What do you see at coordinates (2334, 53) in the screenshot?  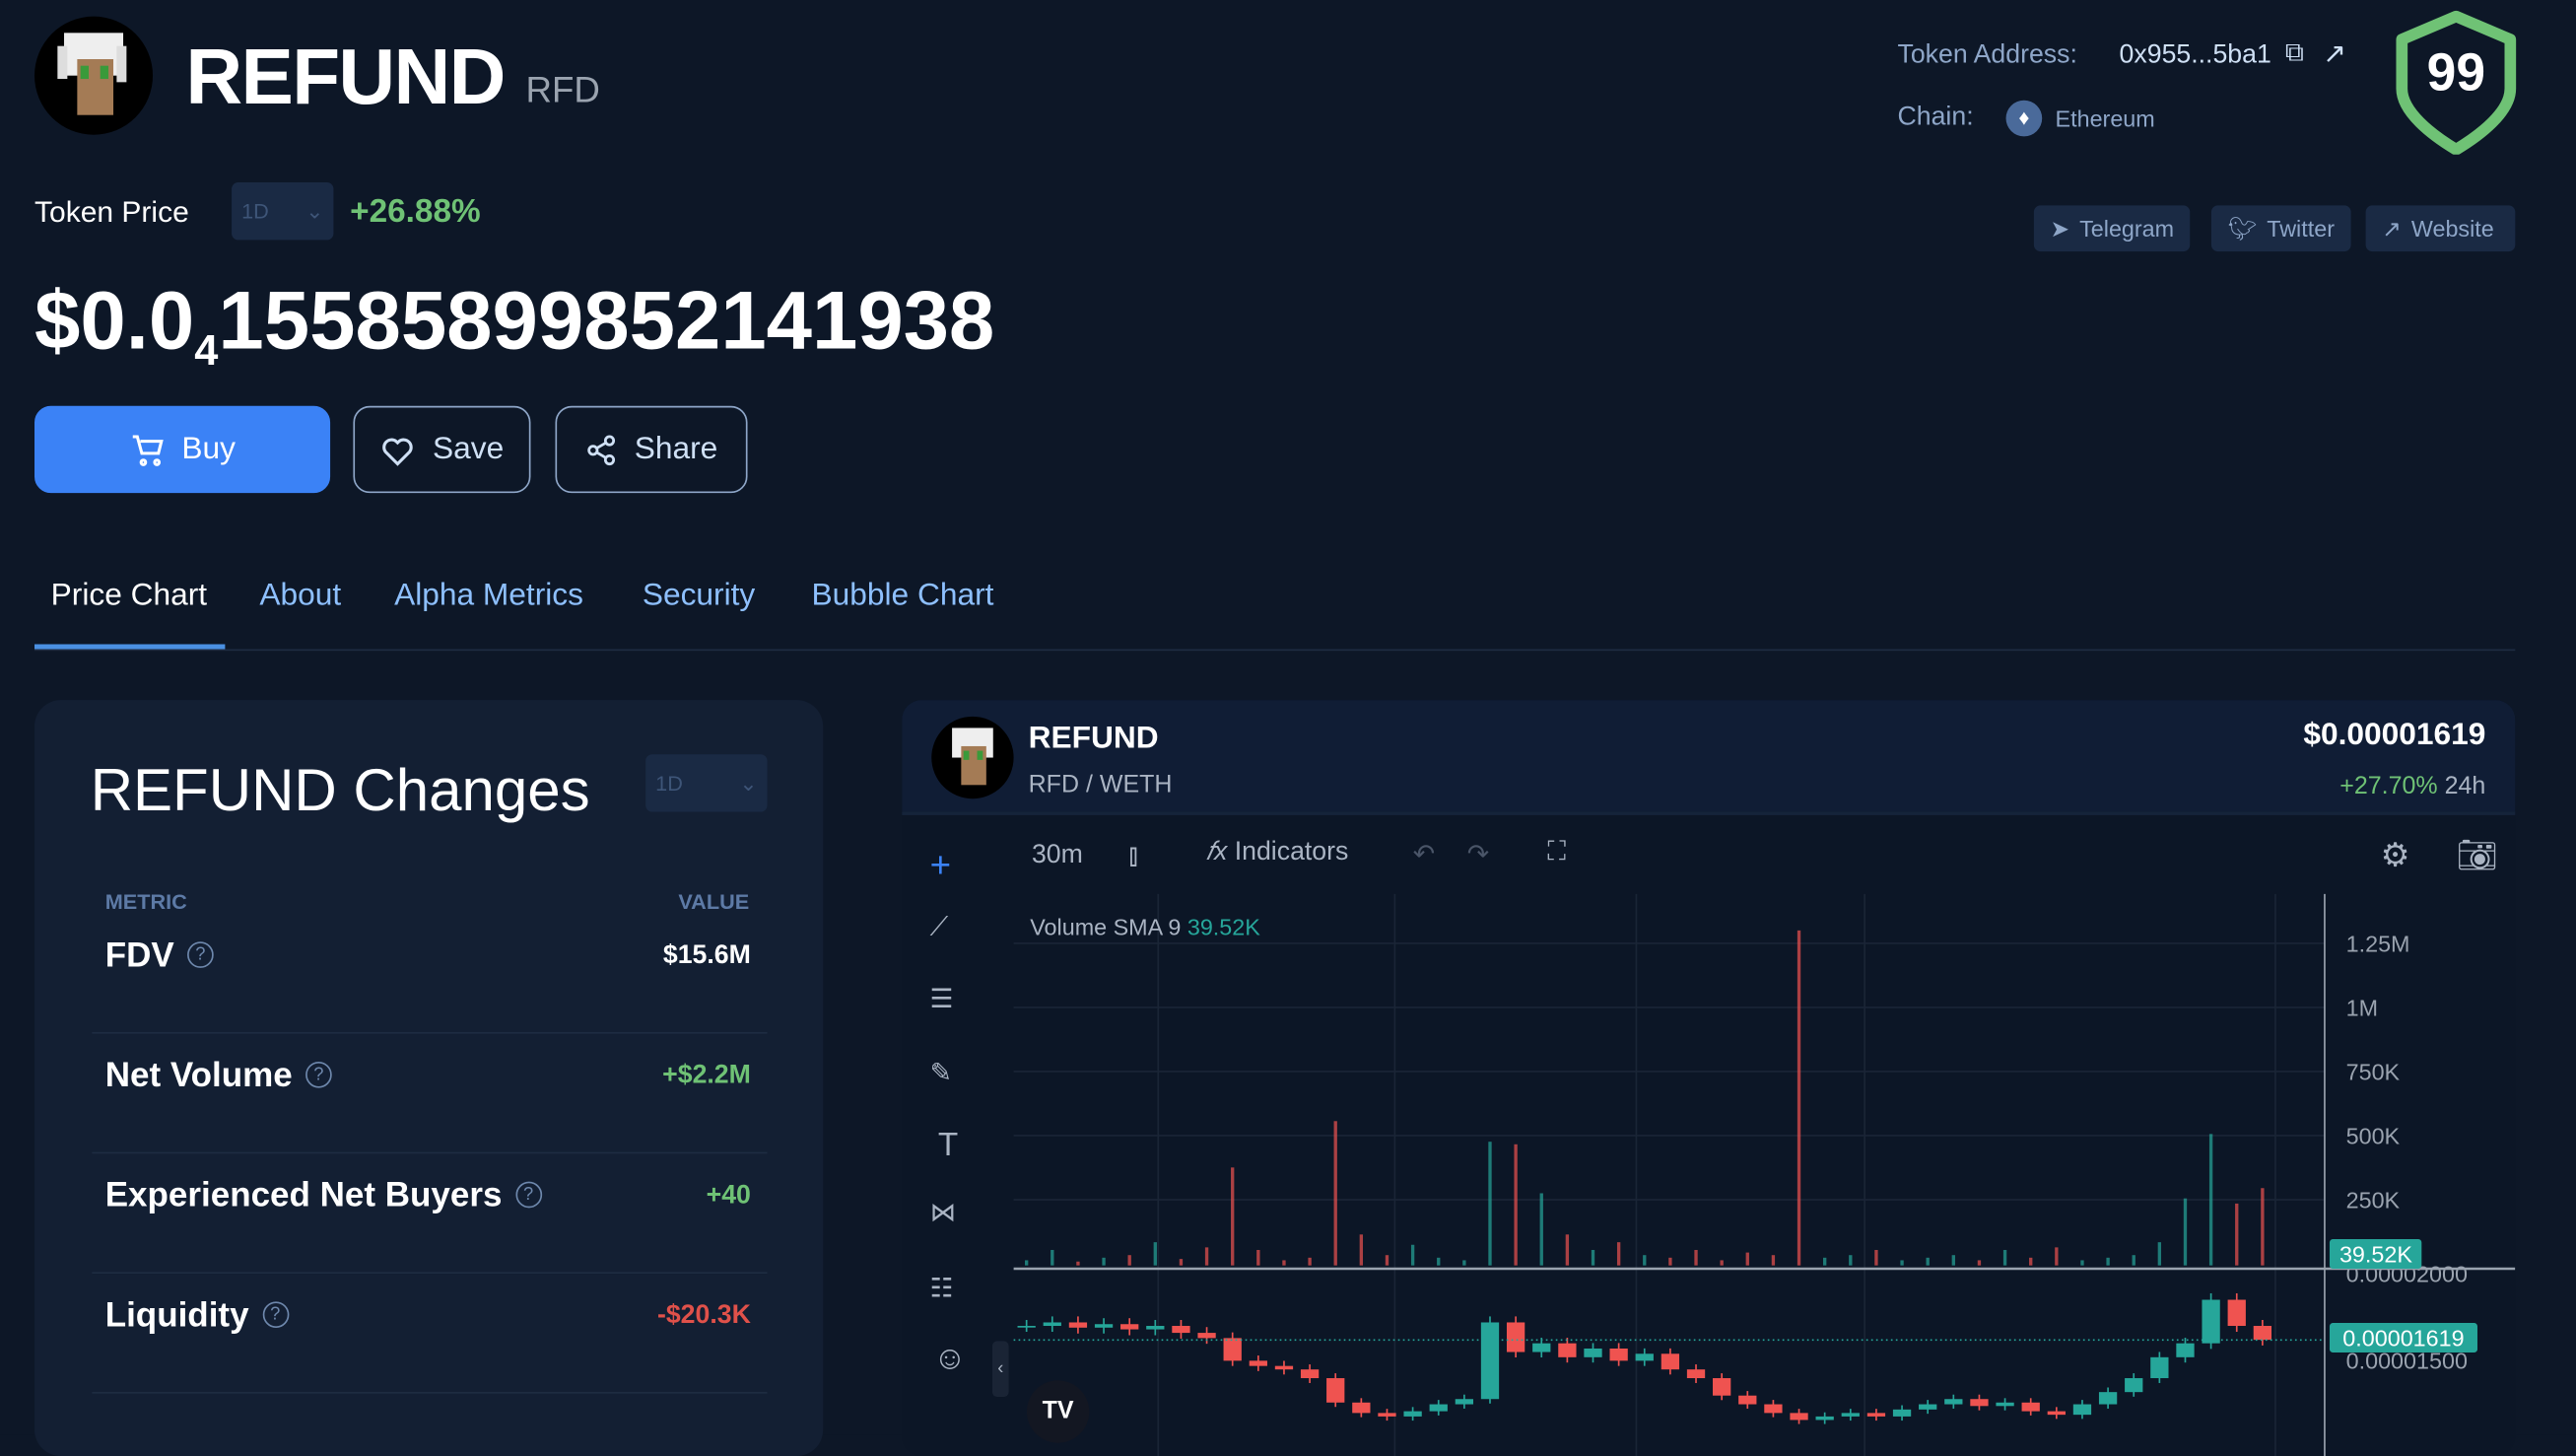 I see `external-link-icon: ↗` at bounding box center [2334, 53].